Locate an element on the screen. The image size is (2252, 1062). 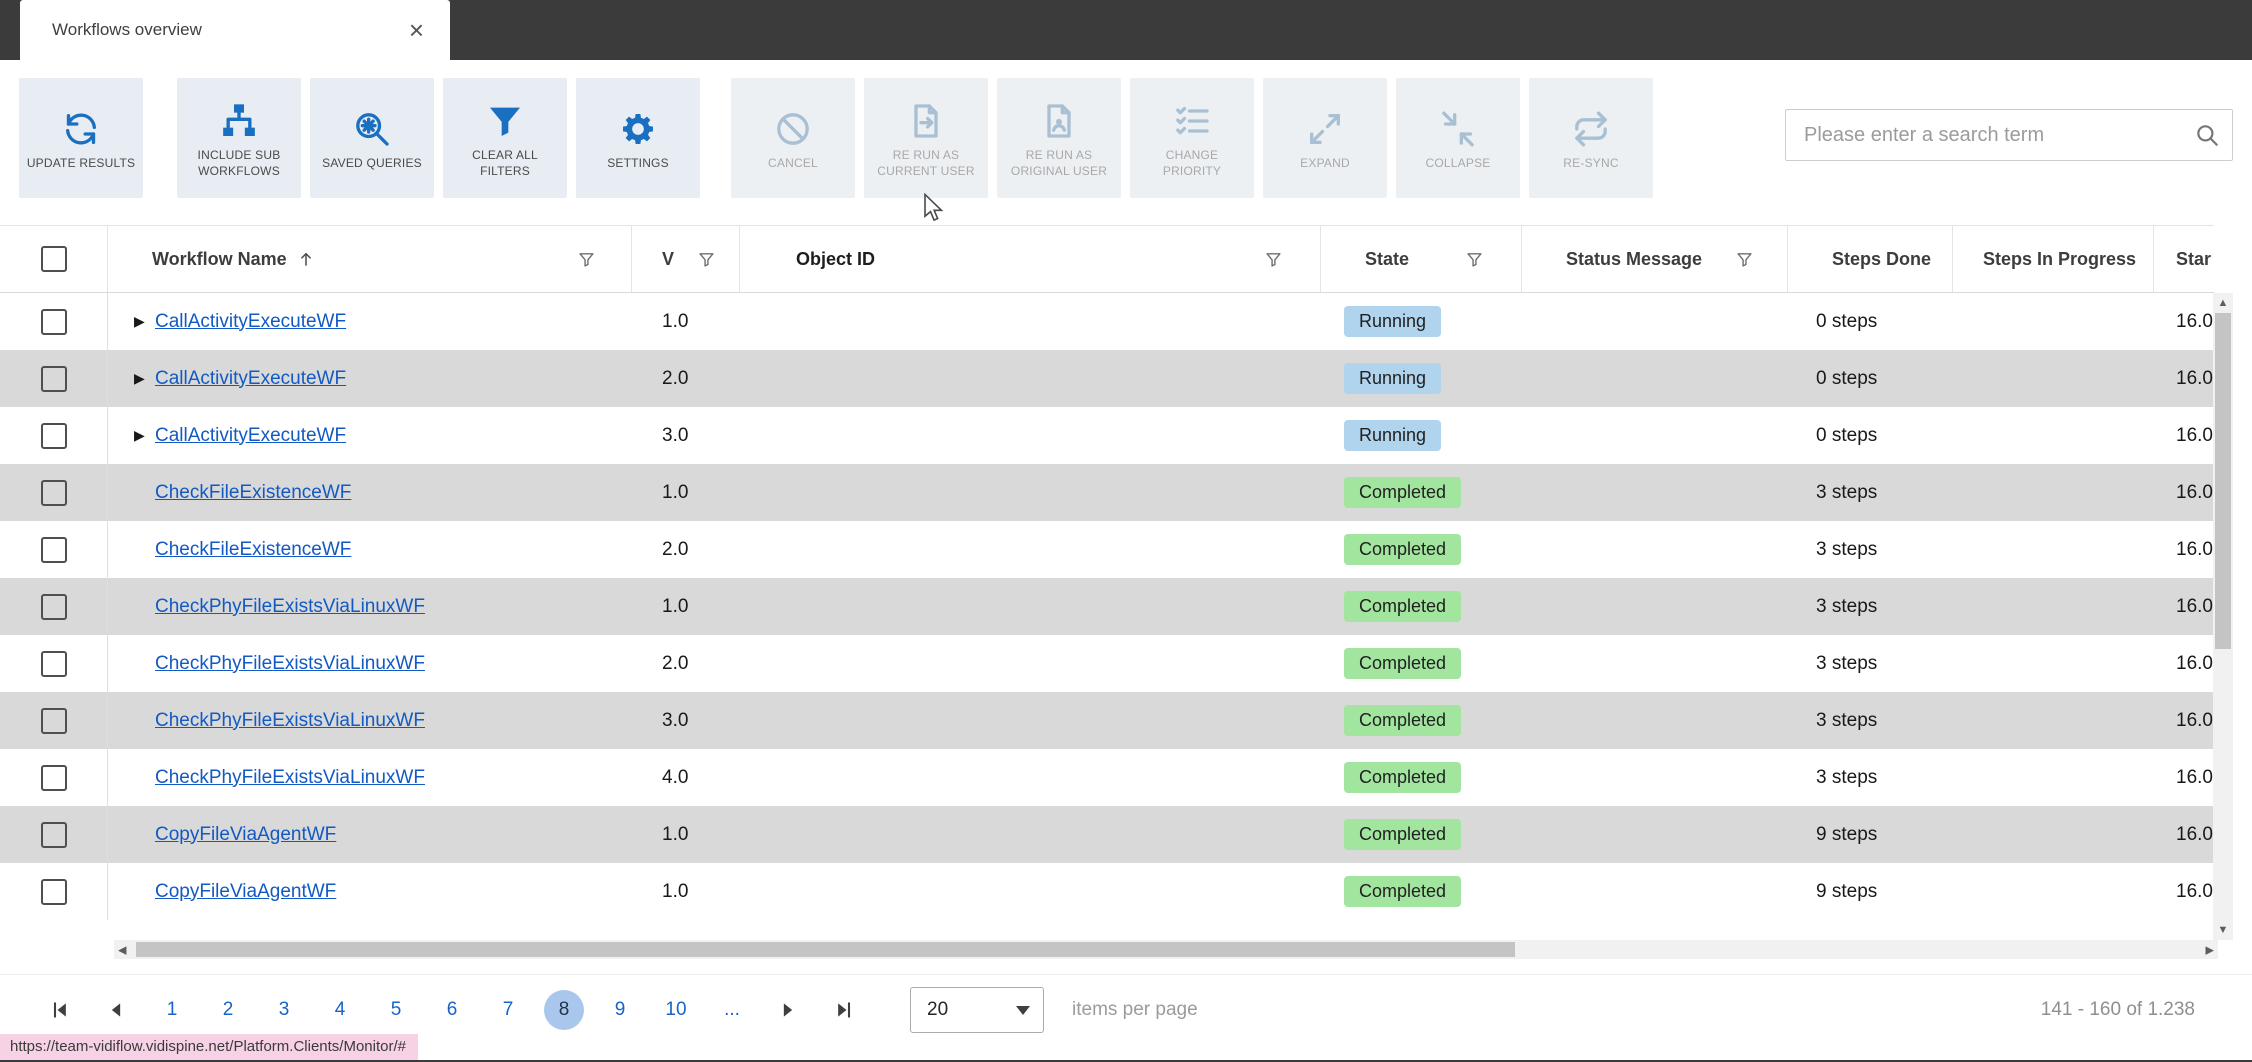
object-id-cell is located at coordinates (1030, 663).